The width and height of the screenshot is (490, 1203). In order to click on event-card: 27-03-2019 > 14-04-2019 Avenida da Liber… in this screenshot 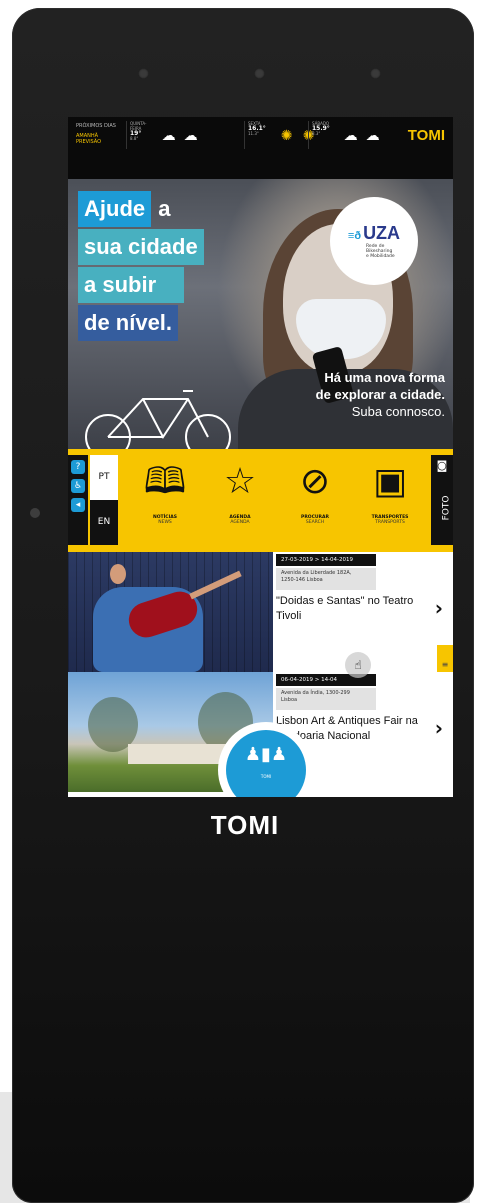, I will do `click(260, 612)`.